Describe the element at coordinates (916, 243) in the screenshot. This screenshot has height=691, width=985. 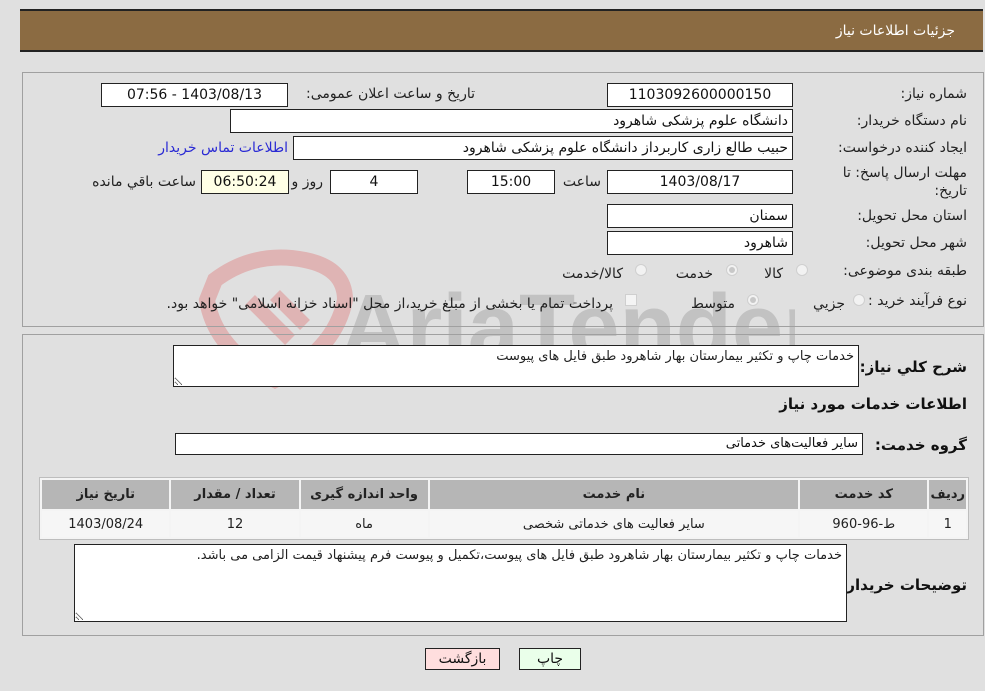
I see `city-label: شهر محل تحویل:` at that location.